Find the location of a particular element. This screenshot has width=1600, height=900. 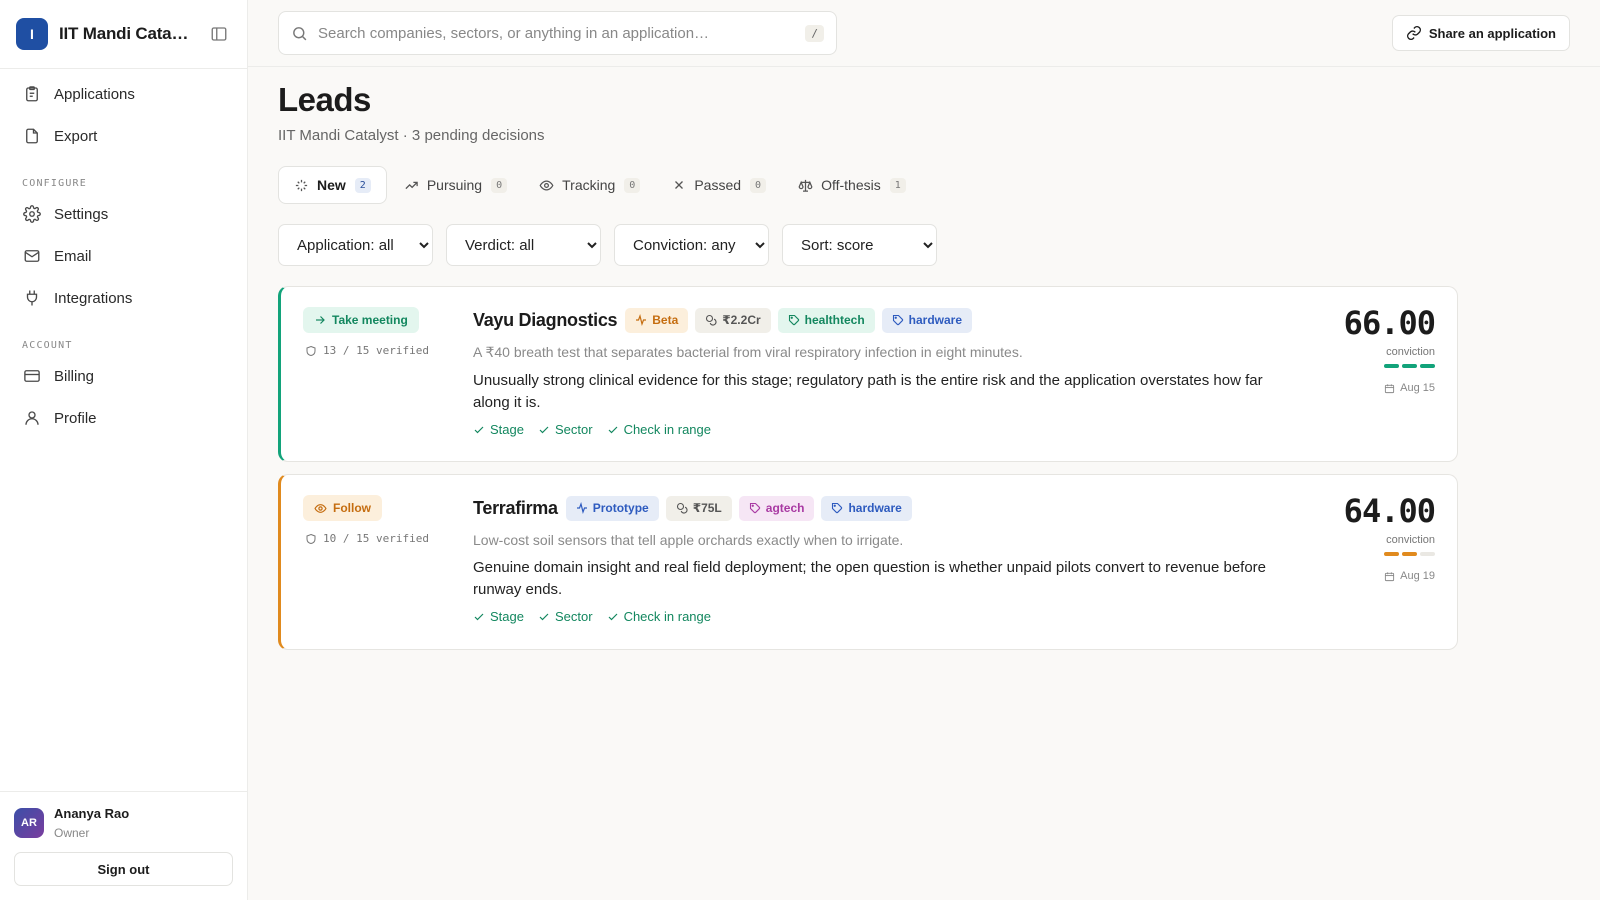

tag-label: agtech is located at coordinates (785, 508).